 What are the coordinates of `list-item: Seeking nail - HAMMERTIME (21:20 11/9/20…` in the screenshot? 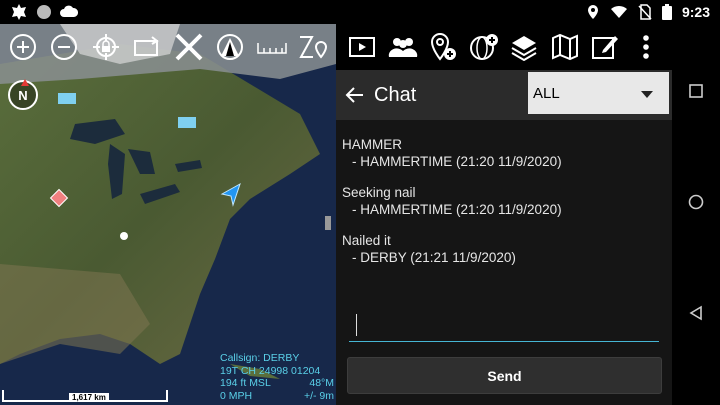 It's located at (504, 201).